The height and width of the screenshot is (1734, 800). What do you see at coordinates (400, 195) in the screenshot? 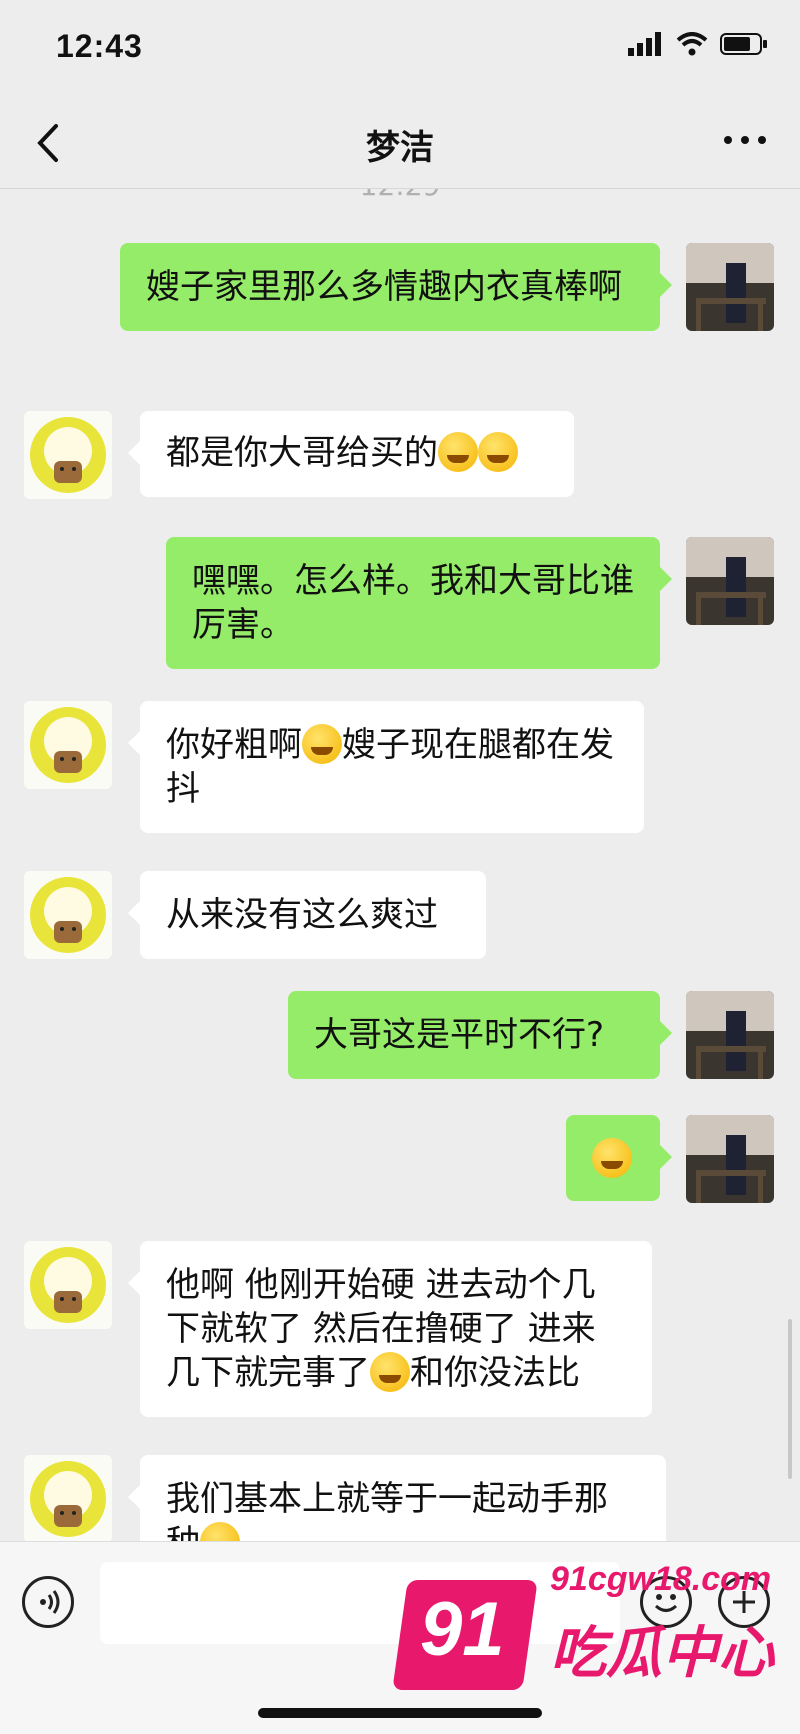
I see `message-timestamp: 12:29` at bounding box center [400, 195].